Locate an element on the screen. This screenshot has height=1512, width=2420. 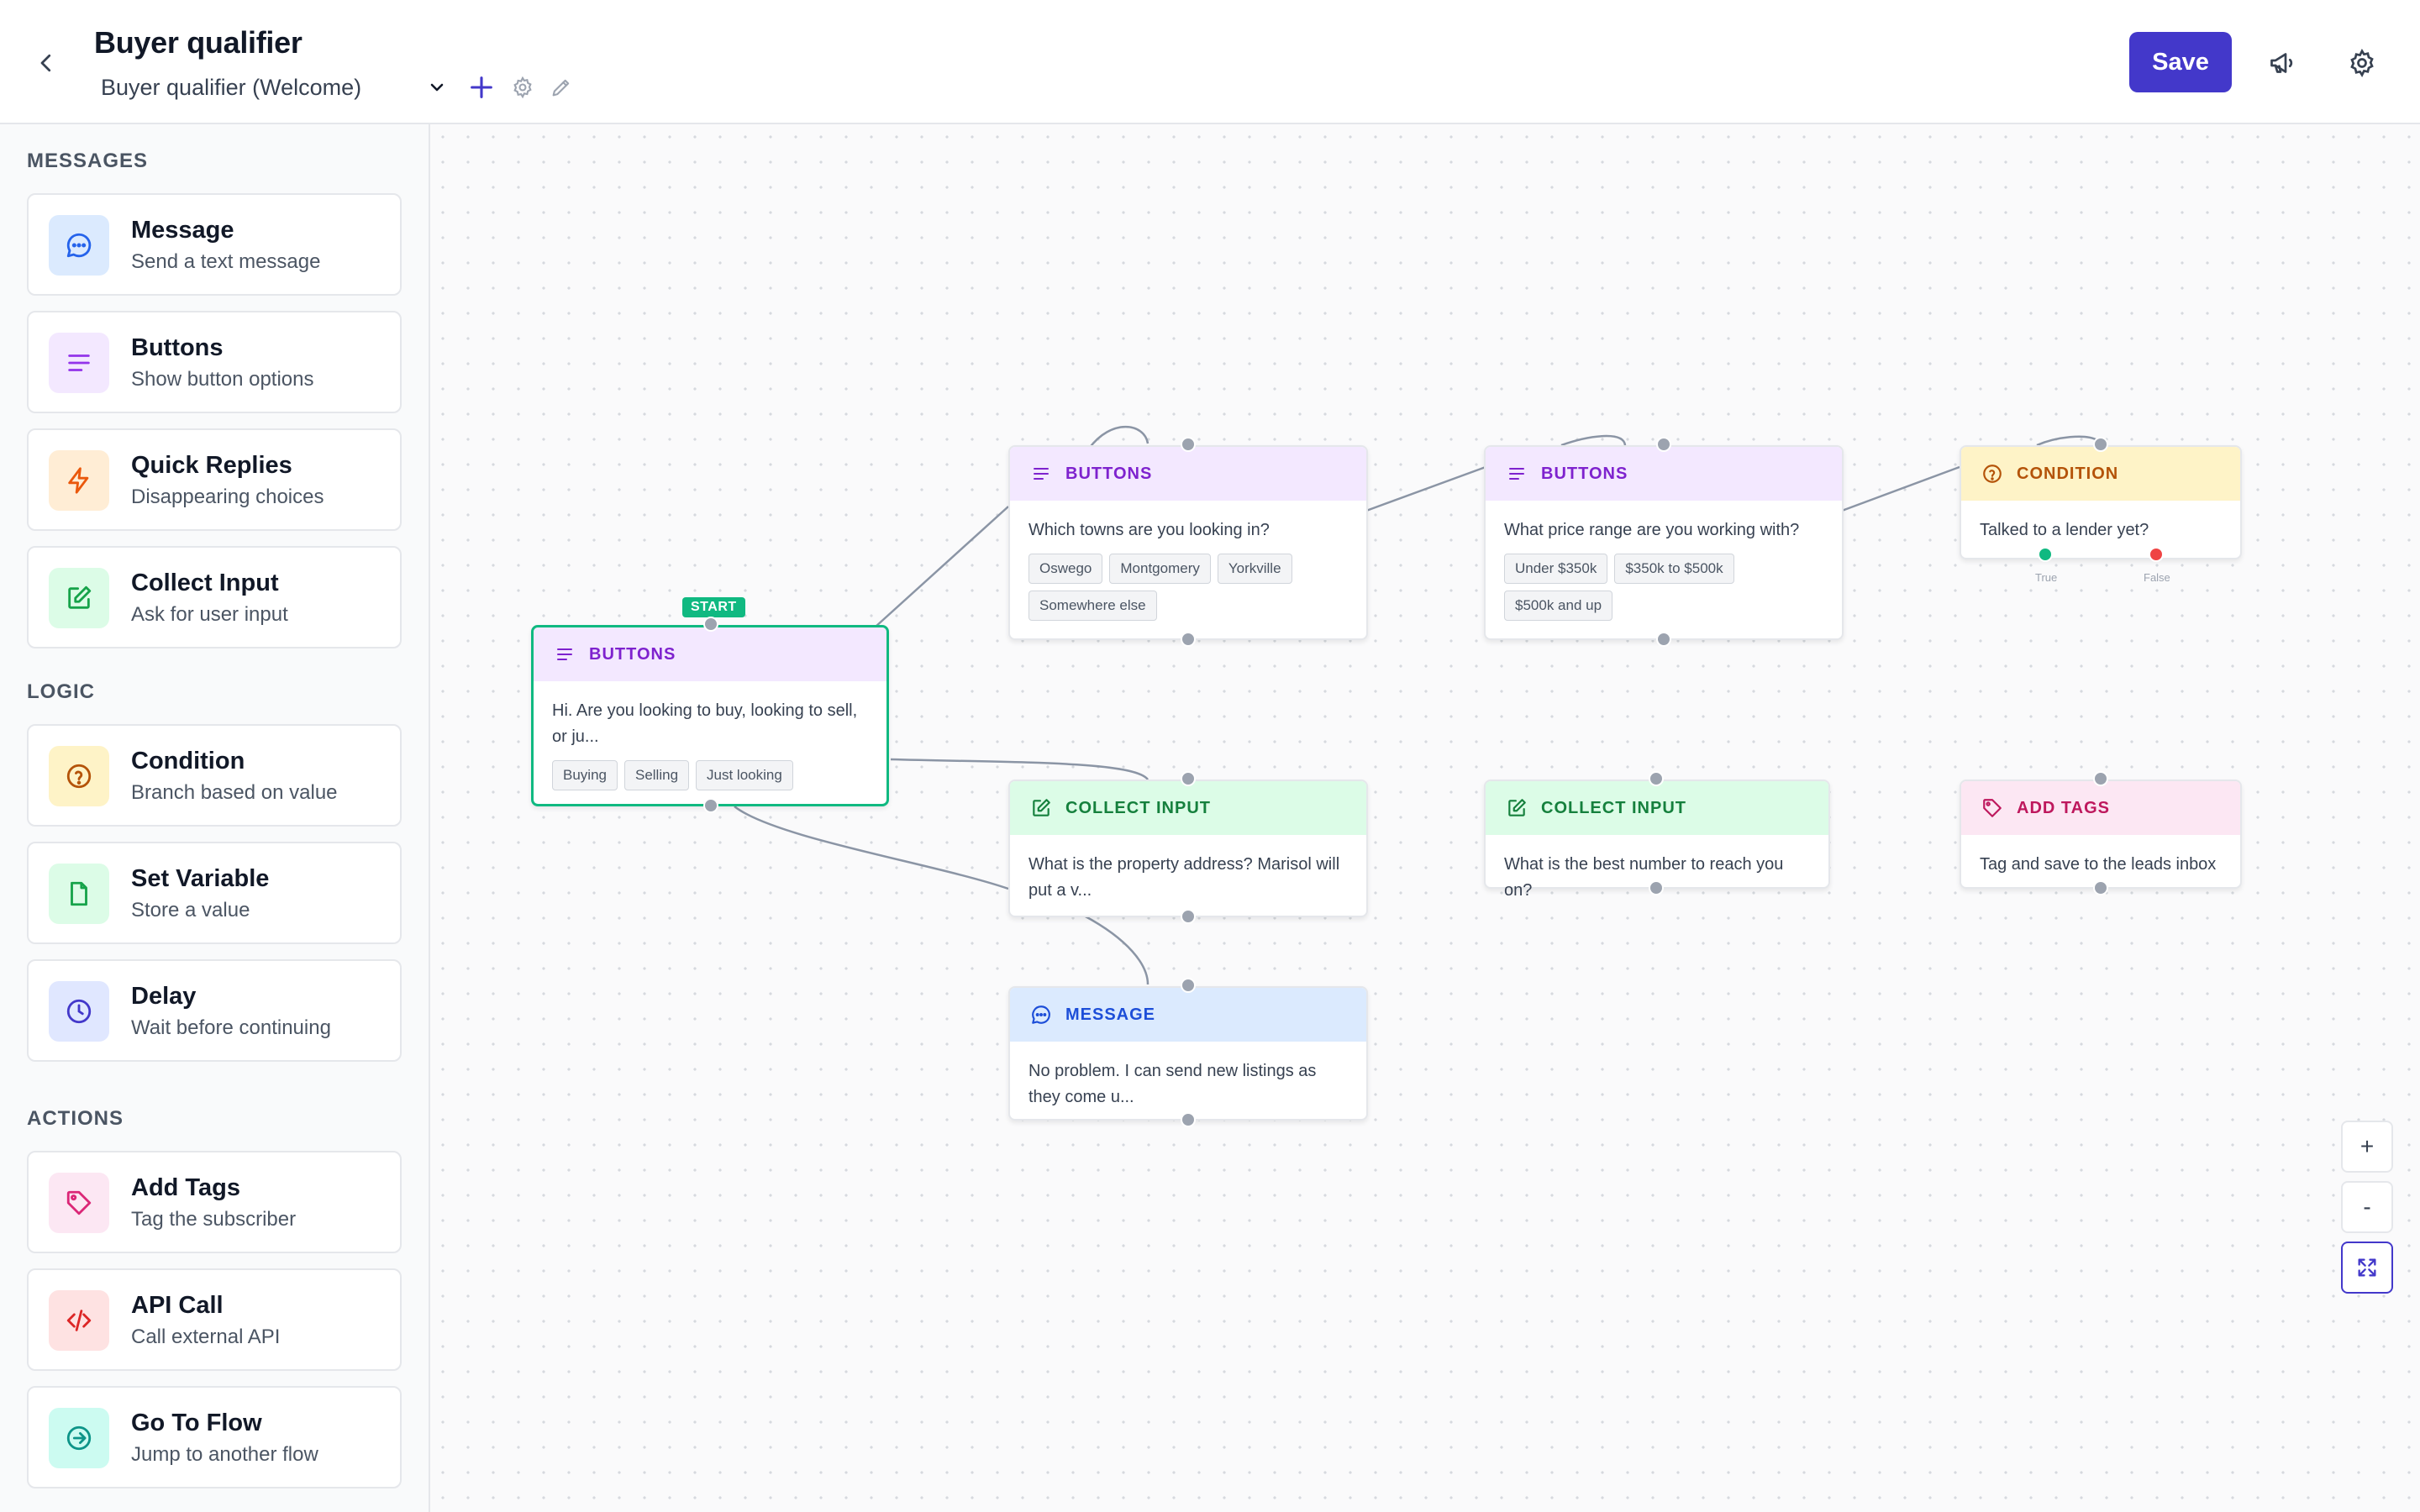
rename-flow-button is located at coordinates (561, 87).